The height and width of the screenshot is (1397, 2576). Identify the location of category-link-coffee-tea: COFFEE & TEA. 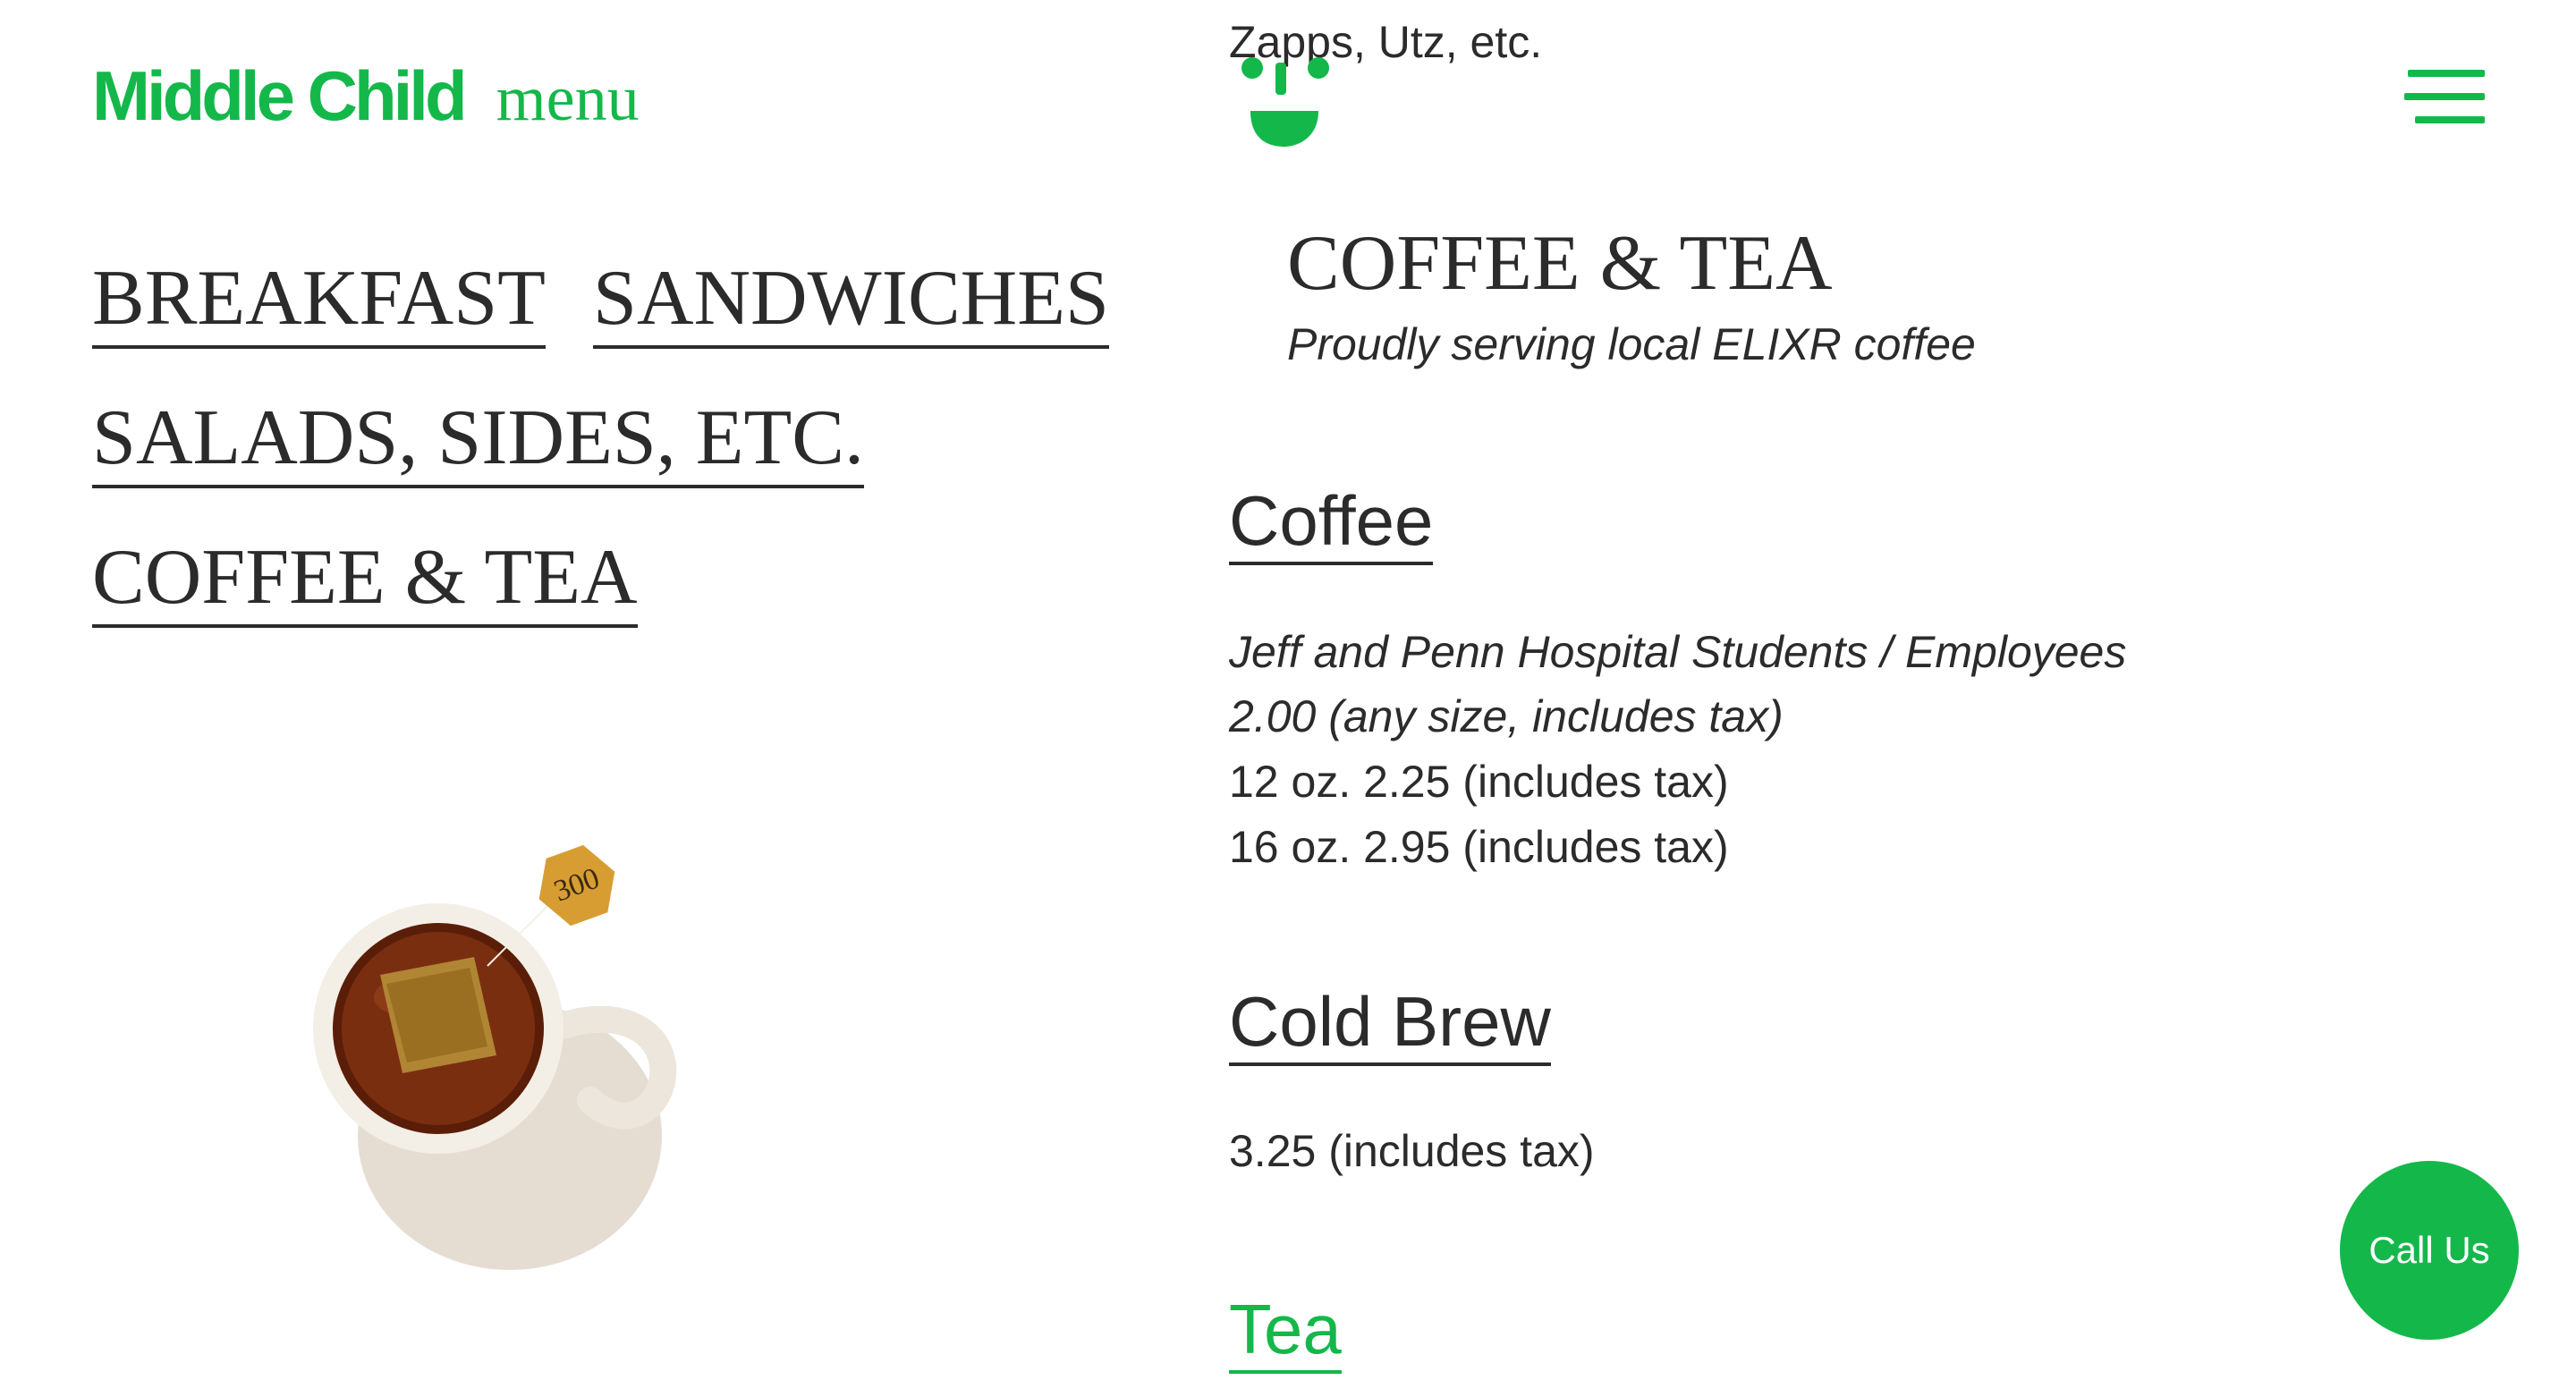
(365, 583).